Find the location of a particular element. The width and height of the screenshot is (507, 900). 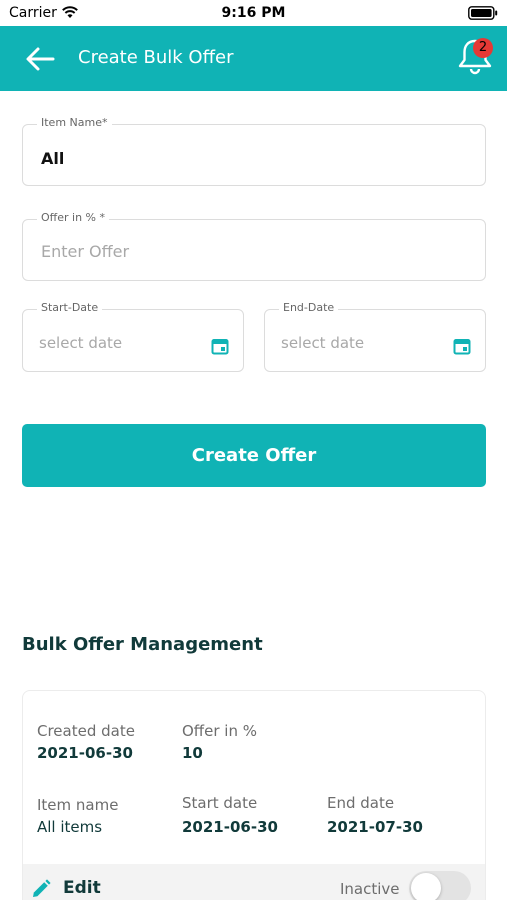

end-date-label: End date is located at coordinates (361, 803).